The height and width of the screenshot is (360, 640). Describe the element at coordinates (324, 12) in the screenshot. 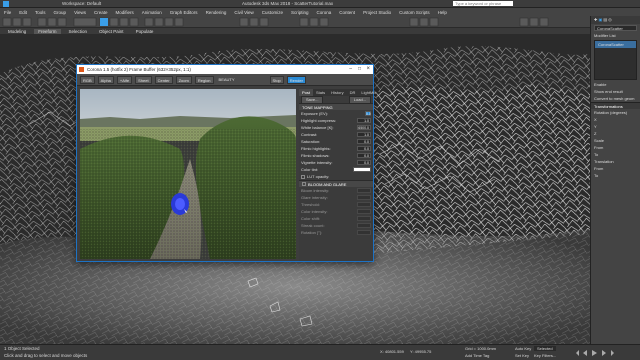

I see `menu-item-corona: Corona` at that location.